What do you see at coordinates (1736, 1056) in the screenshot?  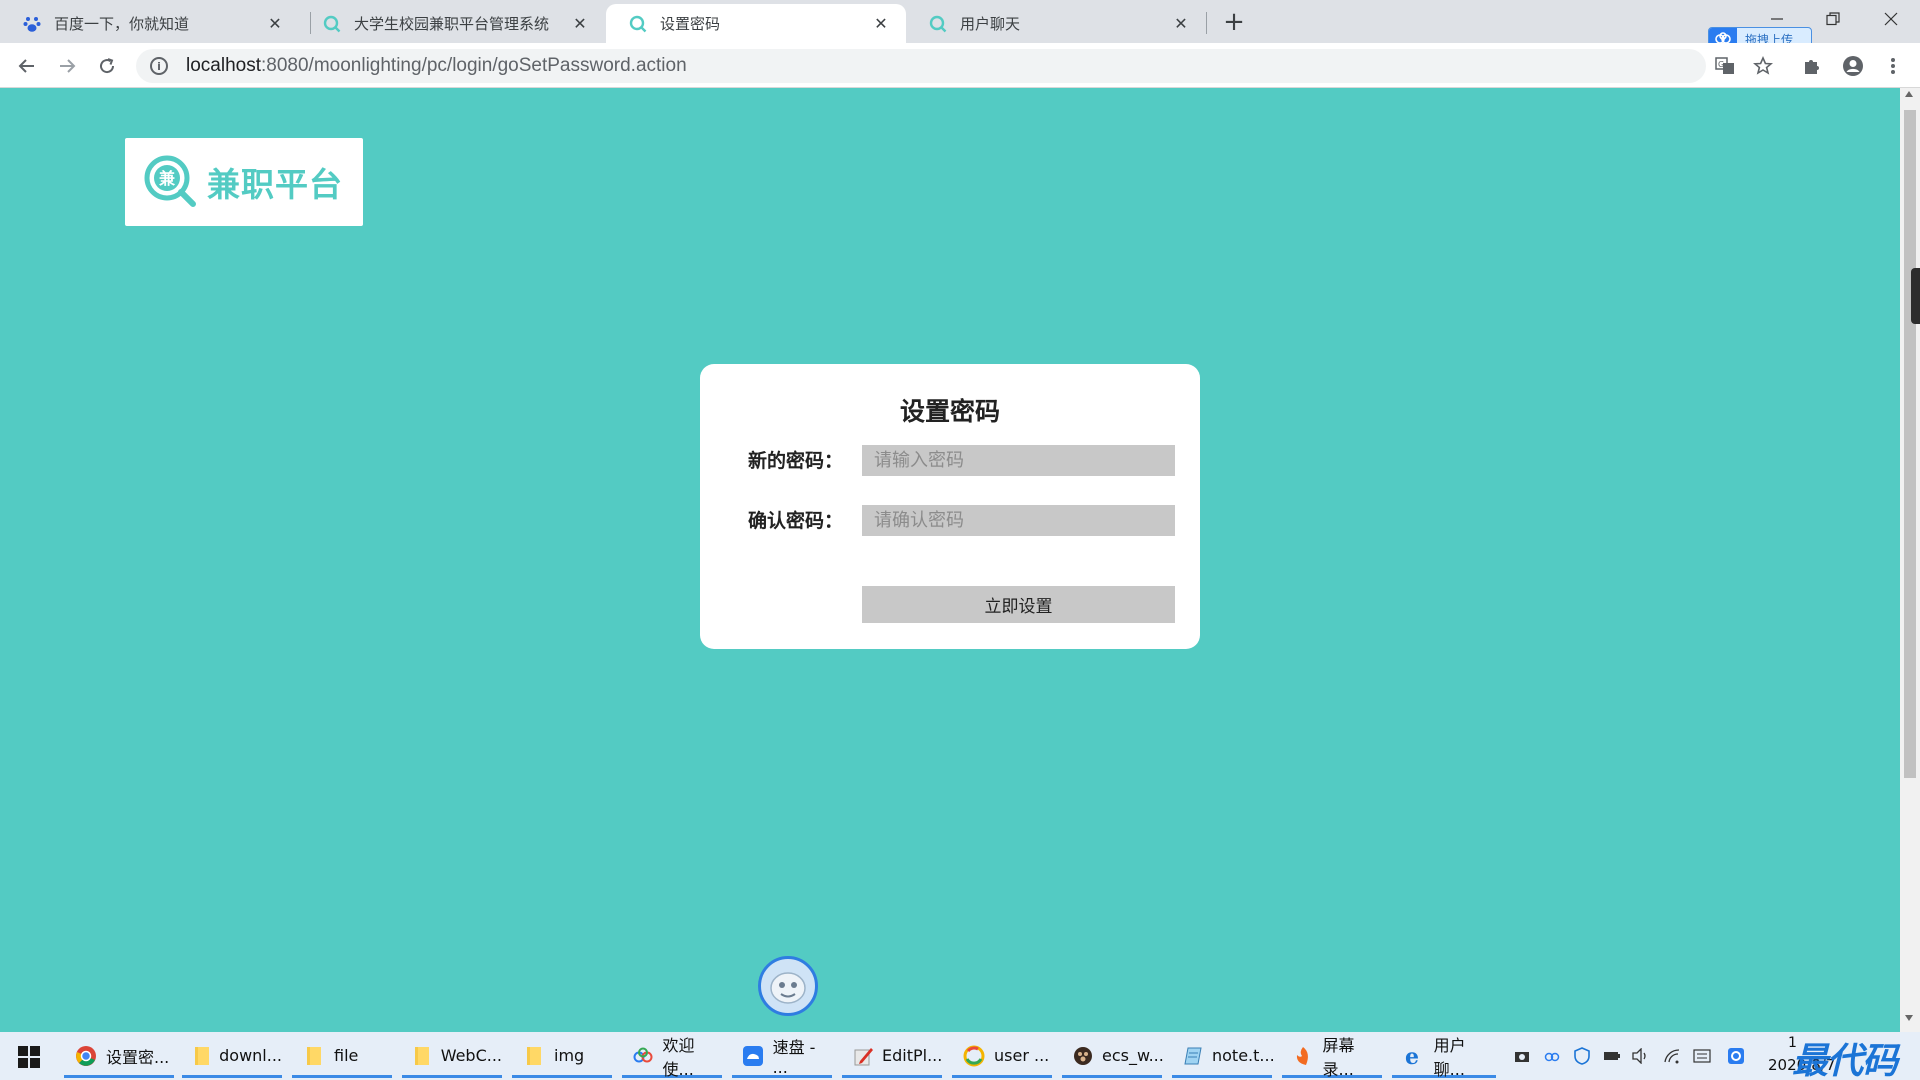 I see `tray-app-icon` at bounding box center [1736, 1056].